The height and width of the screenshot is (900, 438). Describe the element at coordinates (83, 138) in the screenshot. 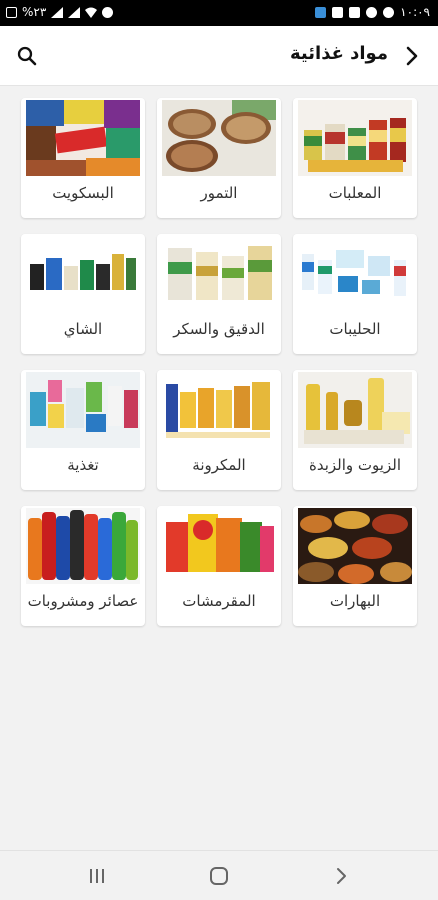

I see `biscuits-image` at that location.